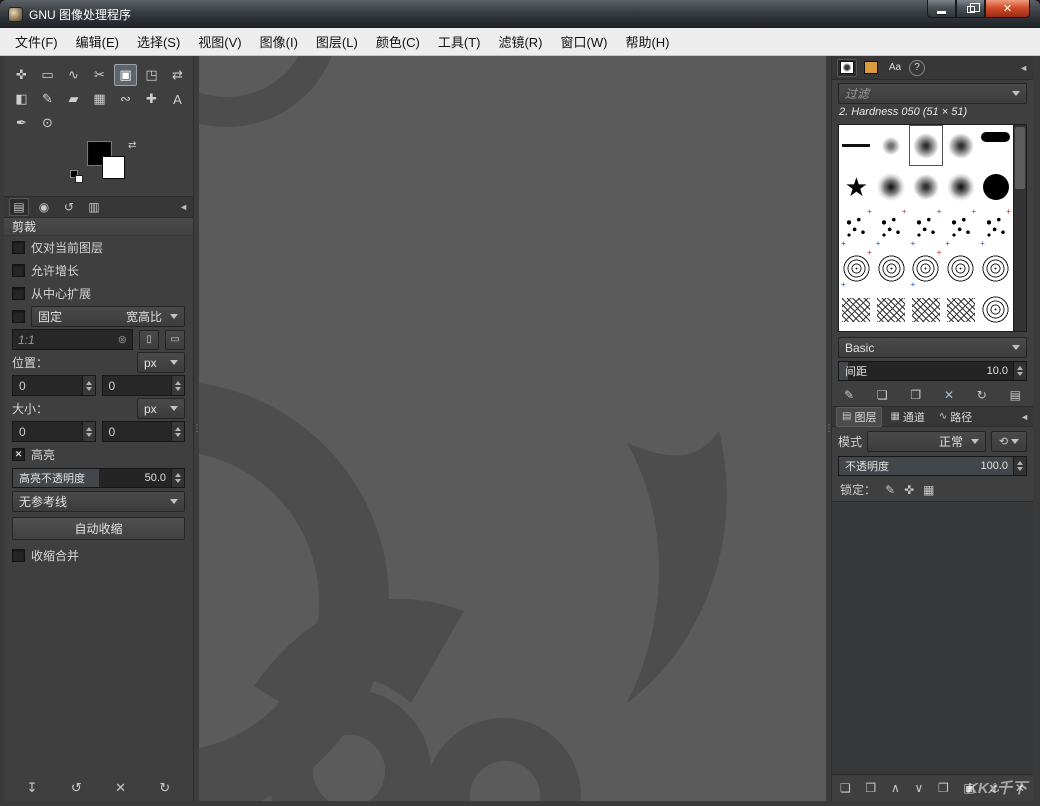 The image size is (1040, 806). Describe the element at coordinates (47, 123) in the screenshot. I see `zoom-tool: ⊙` at that location.